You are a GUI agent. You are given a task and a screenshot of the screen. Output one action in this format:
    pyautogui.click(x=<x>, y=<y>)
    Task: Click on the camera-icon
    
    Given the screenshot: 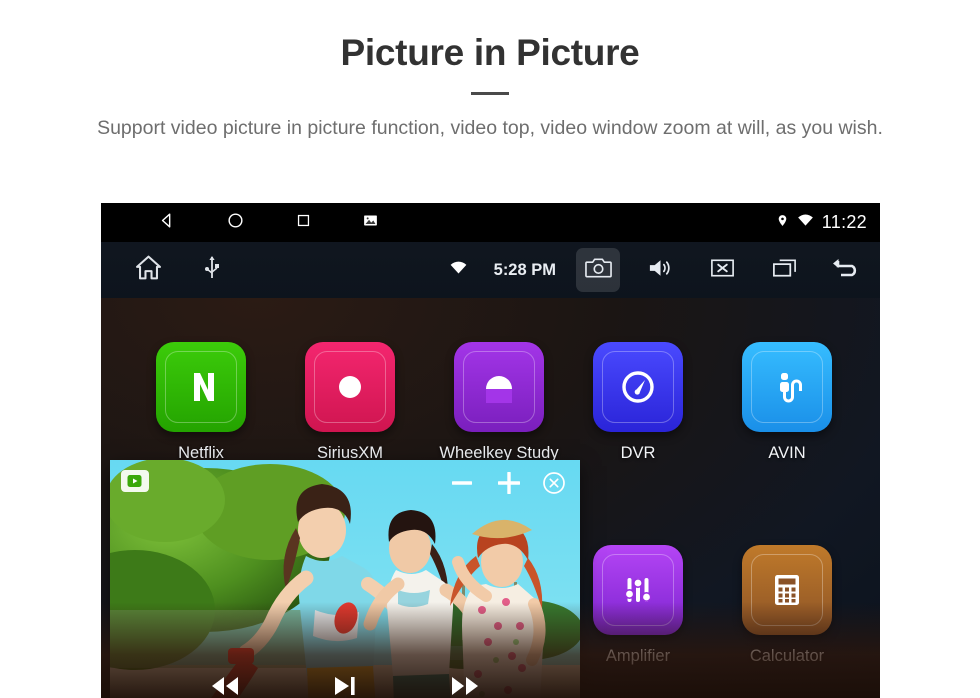 What is the action you would take?
    pyautogui.click(x=598, y=270)
    